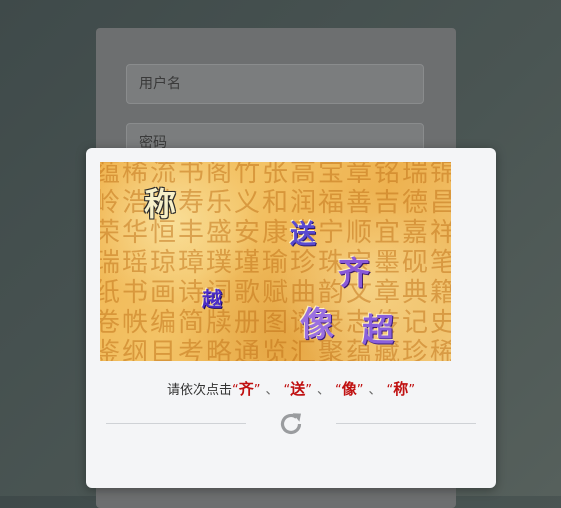 Image resolution: width=561 pixels, height=508 pixels. Describe the element at coordinates (317, 325) in the screenshot. I see `captcha-char-xiang: 像` at that location.